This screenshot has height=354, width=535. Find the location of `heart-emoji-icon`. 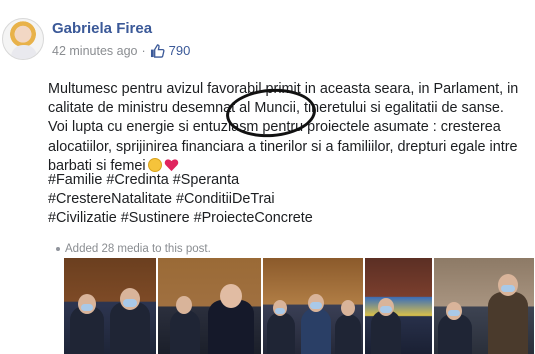

heart-emoji-icon is located at coordinates (171, 165).